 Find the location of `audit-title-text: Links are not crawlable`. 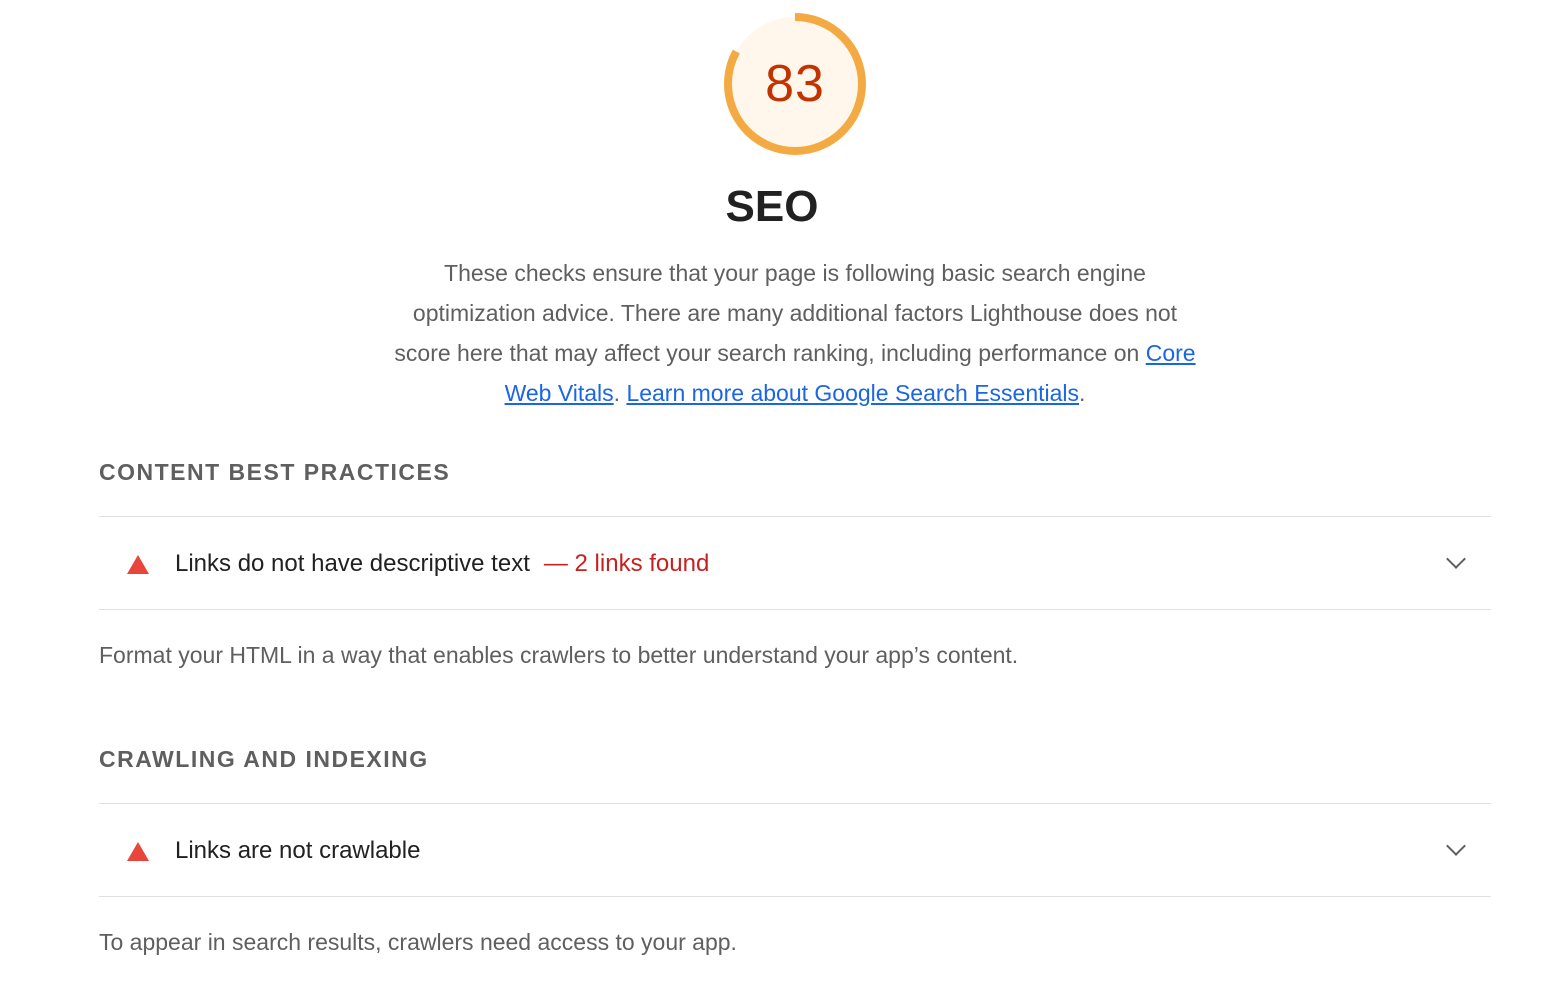

audit-title-text: Links are not crawlable is located at coordinates (298, 850).